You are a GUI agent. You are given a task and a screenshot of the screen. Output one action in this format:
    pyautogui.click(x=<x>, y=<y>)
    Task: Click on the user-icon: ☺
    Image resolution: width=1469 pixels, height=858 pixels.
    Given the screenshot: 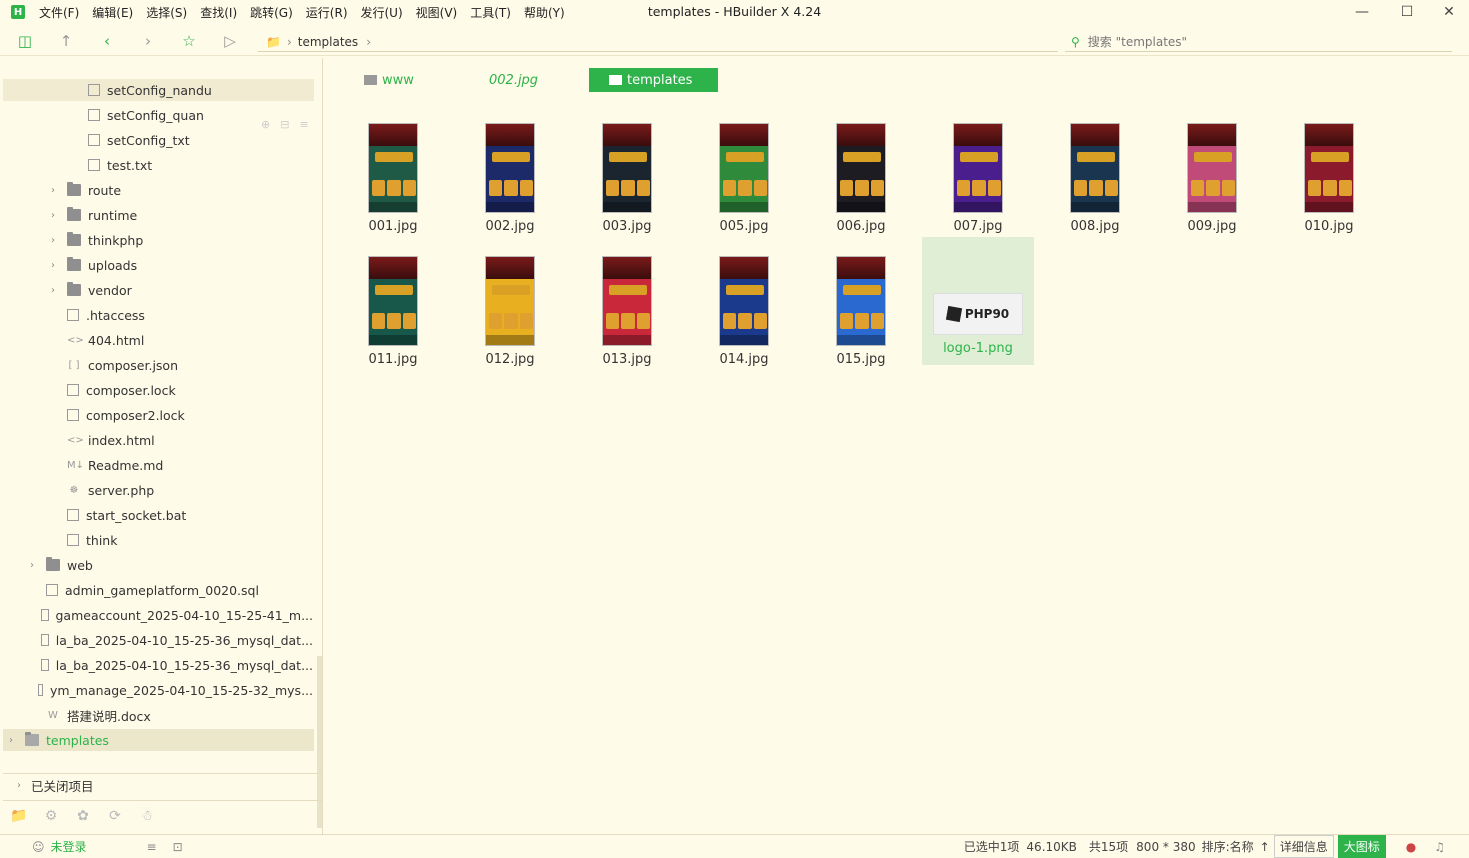 What is the action you would take?
    pyautogui.click(x=38, y=847)
    